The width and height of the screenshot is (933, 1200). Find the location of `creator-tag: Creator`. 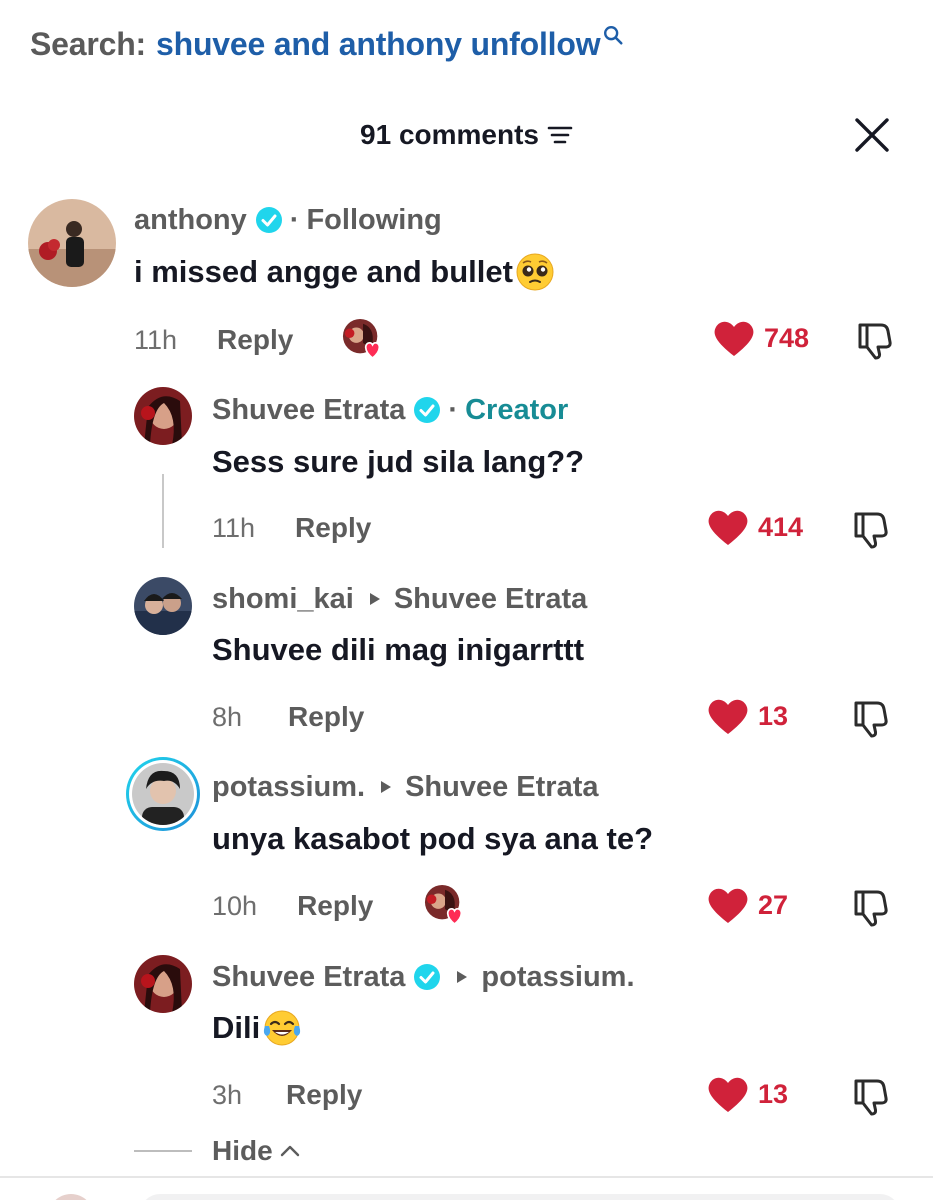

creator-tag: Creator is located at coordinates (517, 409).